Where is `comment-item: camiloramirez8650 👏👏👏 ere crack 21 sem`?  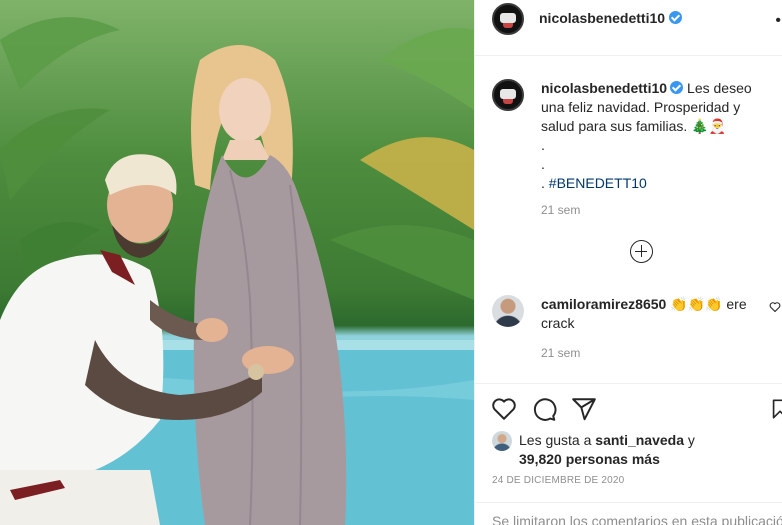 comment-item: camiloramirez8650 👏👏👏 ere crack 21 sem is located at coordinates (628, 330).